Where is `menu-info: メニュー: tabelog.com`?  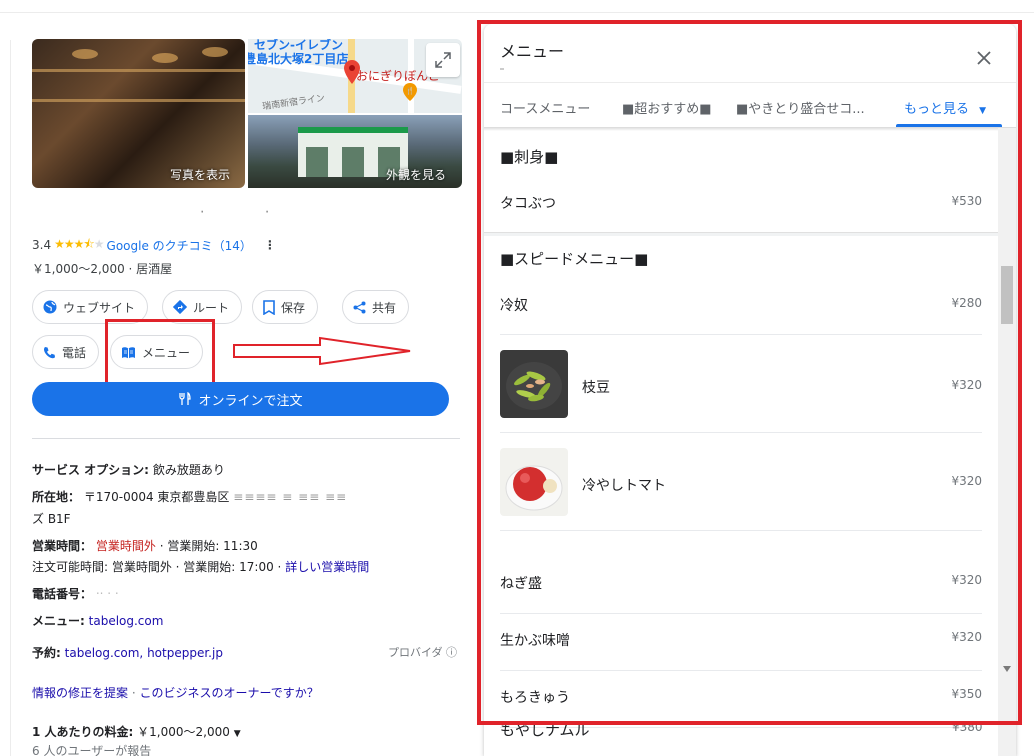 menu-info: メニュー: tabelog.com is located at coordinates (97, 620).